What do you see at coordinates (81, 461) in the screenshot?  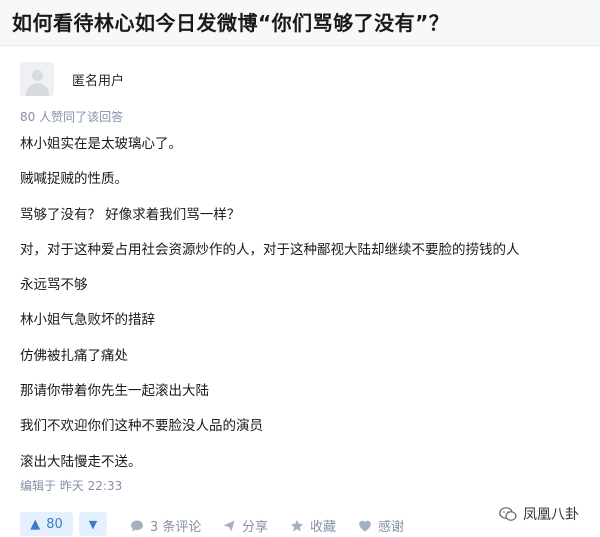 I see `answer-paragraph: 滚出大陆慢走不送。` at bounding box center [81, 461].